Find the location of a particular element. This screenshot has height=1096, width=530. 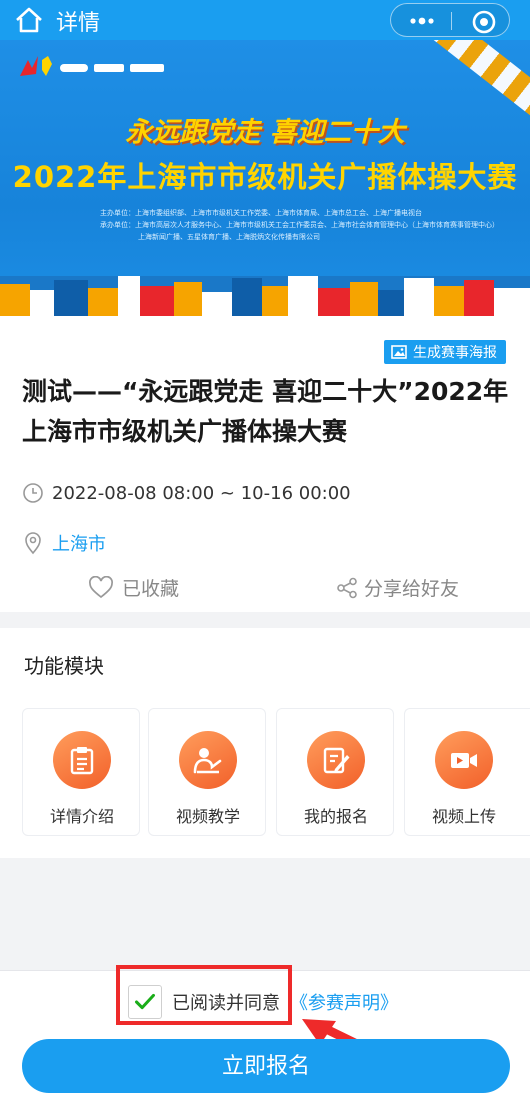

decorative-stripe is located at coordinates (477, 80).